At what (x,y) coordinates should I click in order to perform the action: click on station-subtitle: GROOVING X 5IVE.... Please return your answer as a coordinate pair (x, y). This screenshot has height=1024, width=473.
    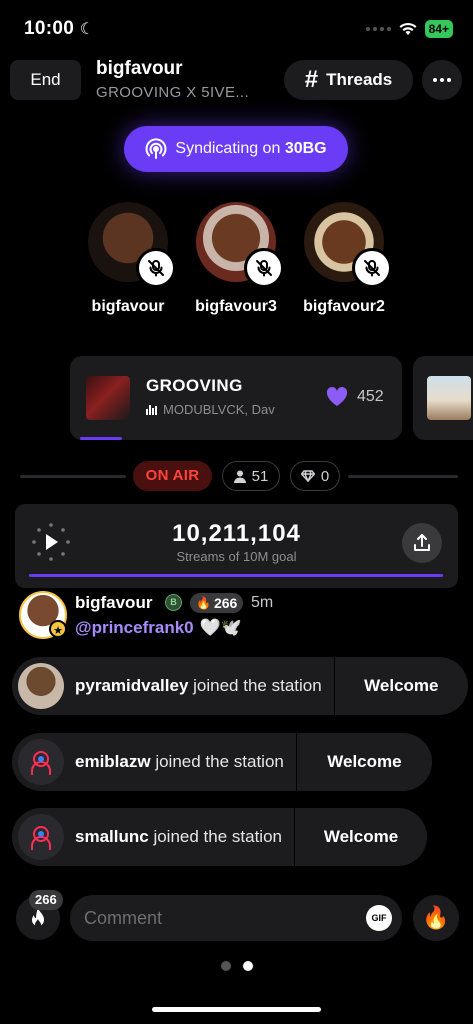
    Looking at the image, I should click on (173, 92).